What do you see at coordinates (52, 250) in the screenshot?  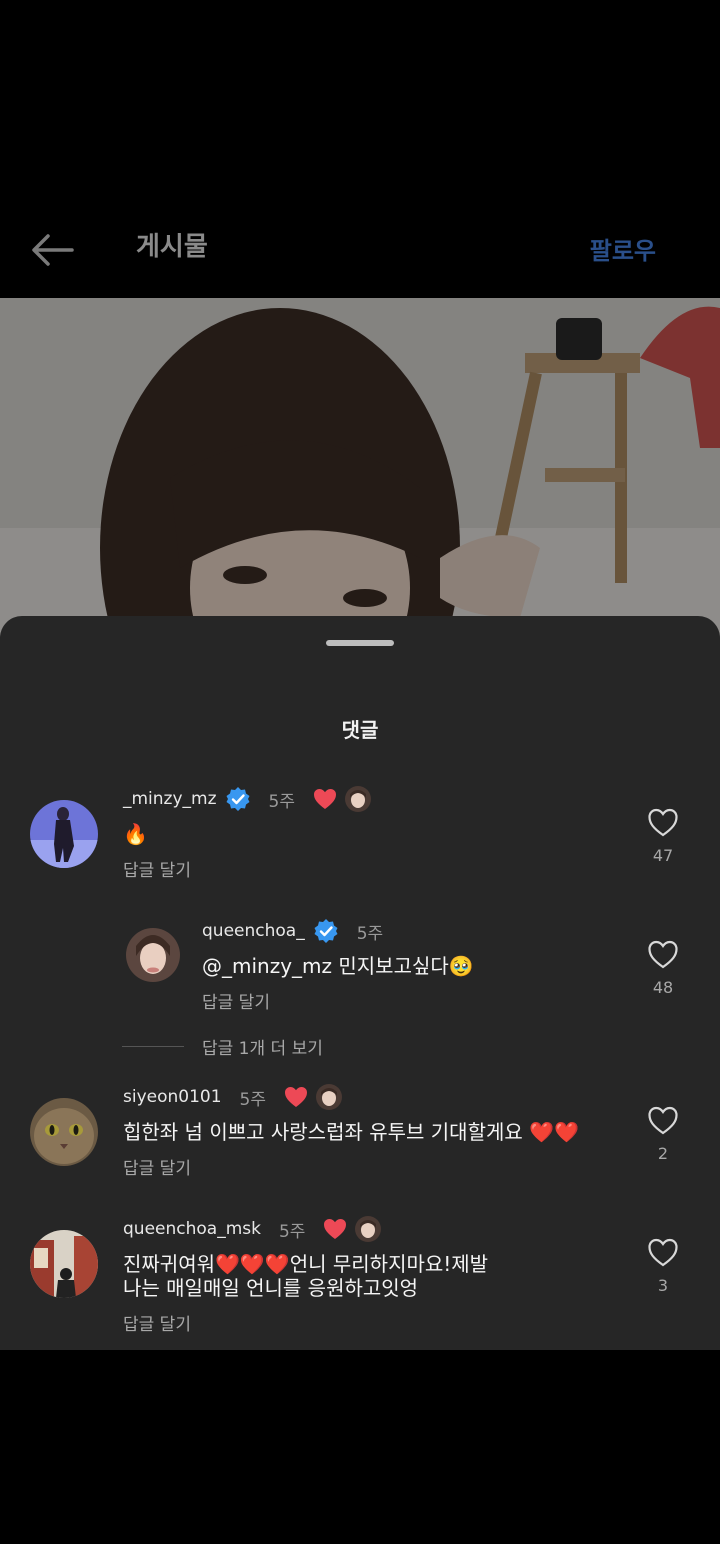 I see `back-arrow-icon` at bounding box center [52, 250].